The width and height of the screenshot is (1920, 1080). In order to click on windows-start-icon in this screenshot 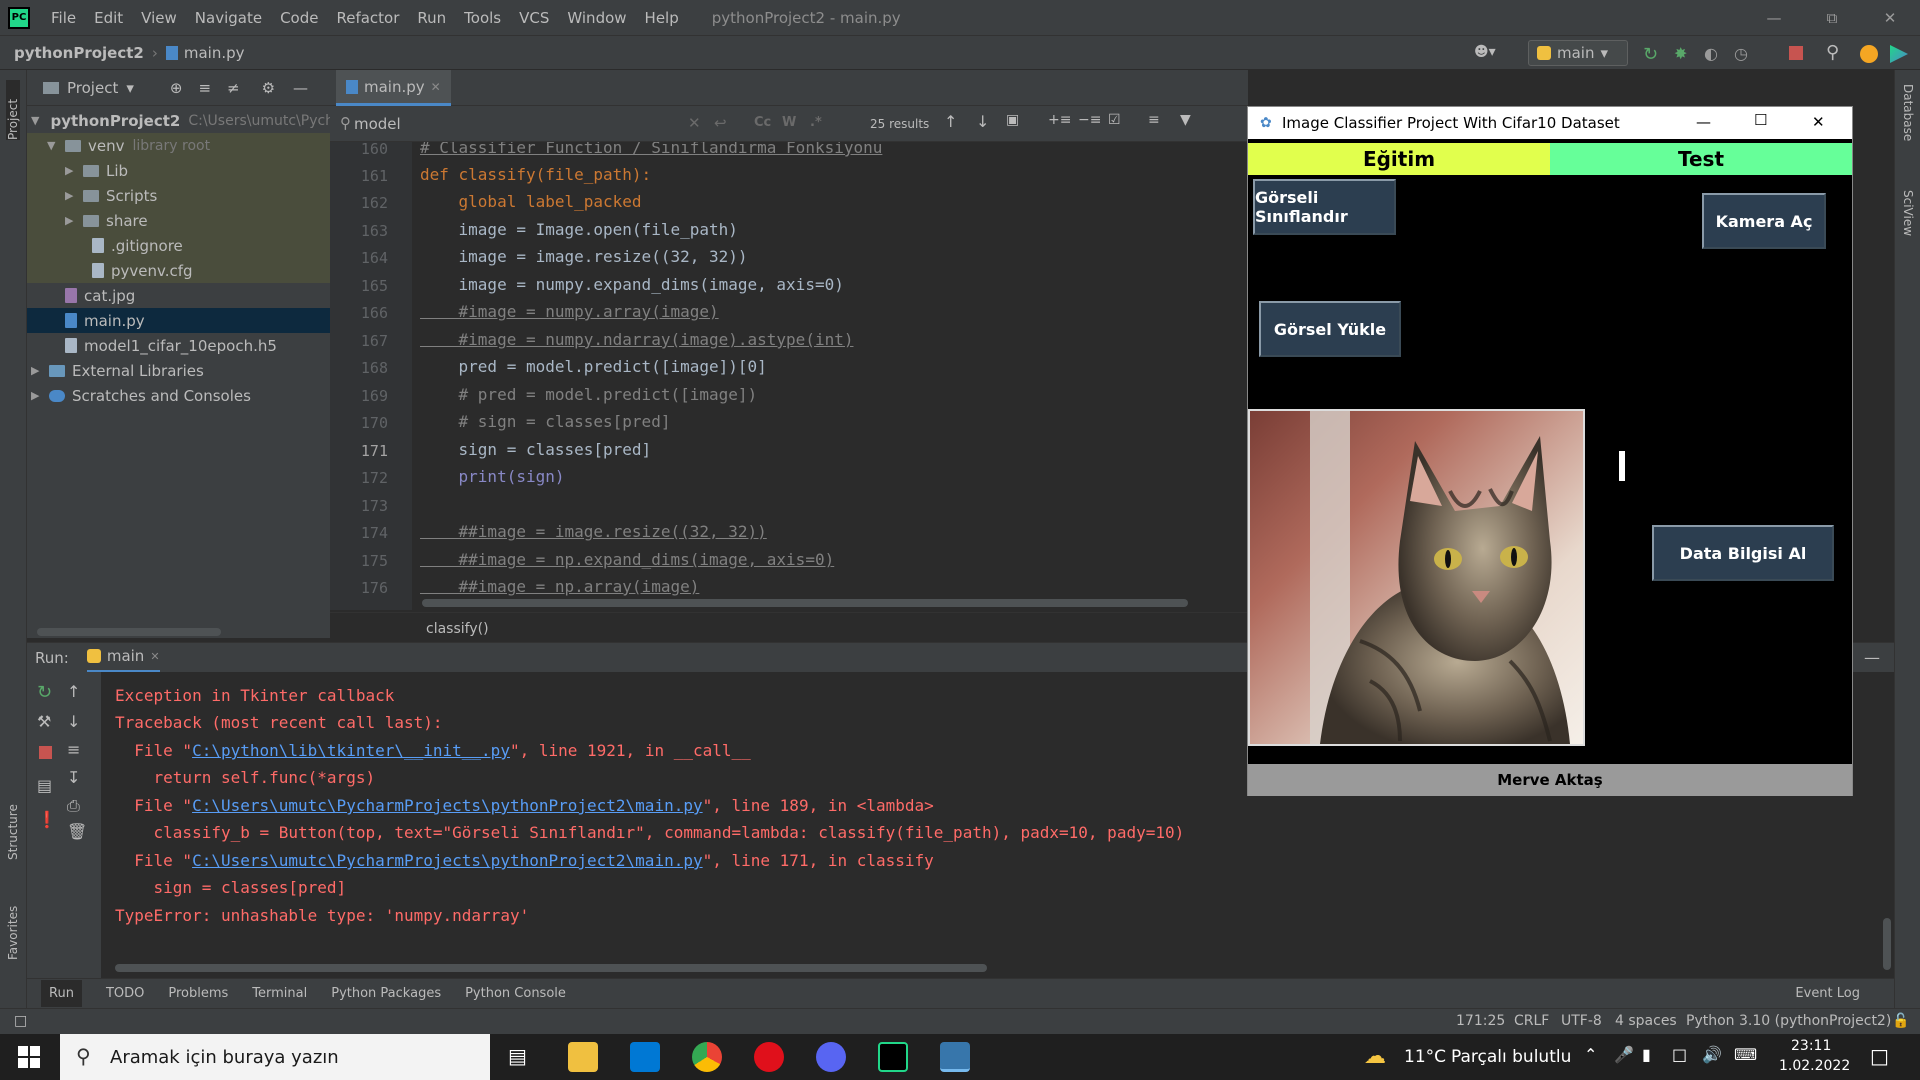, I will do `click(29, 1057)`.